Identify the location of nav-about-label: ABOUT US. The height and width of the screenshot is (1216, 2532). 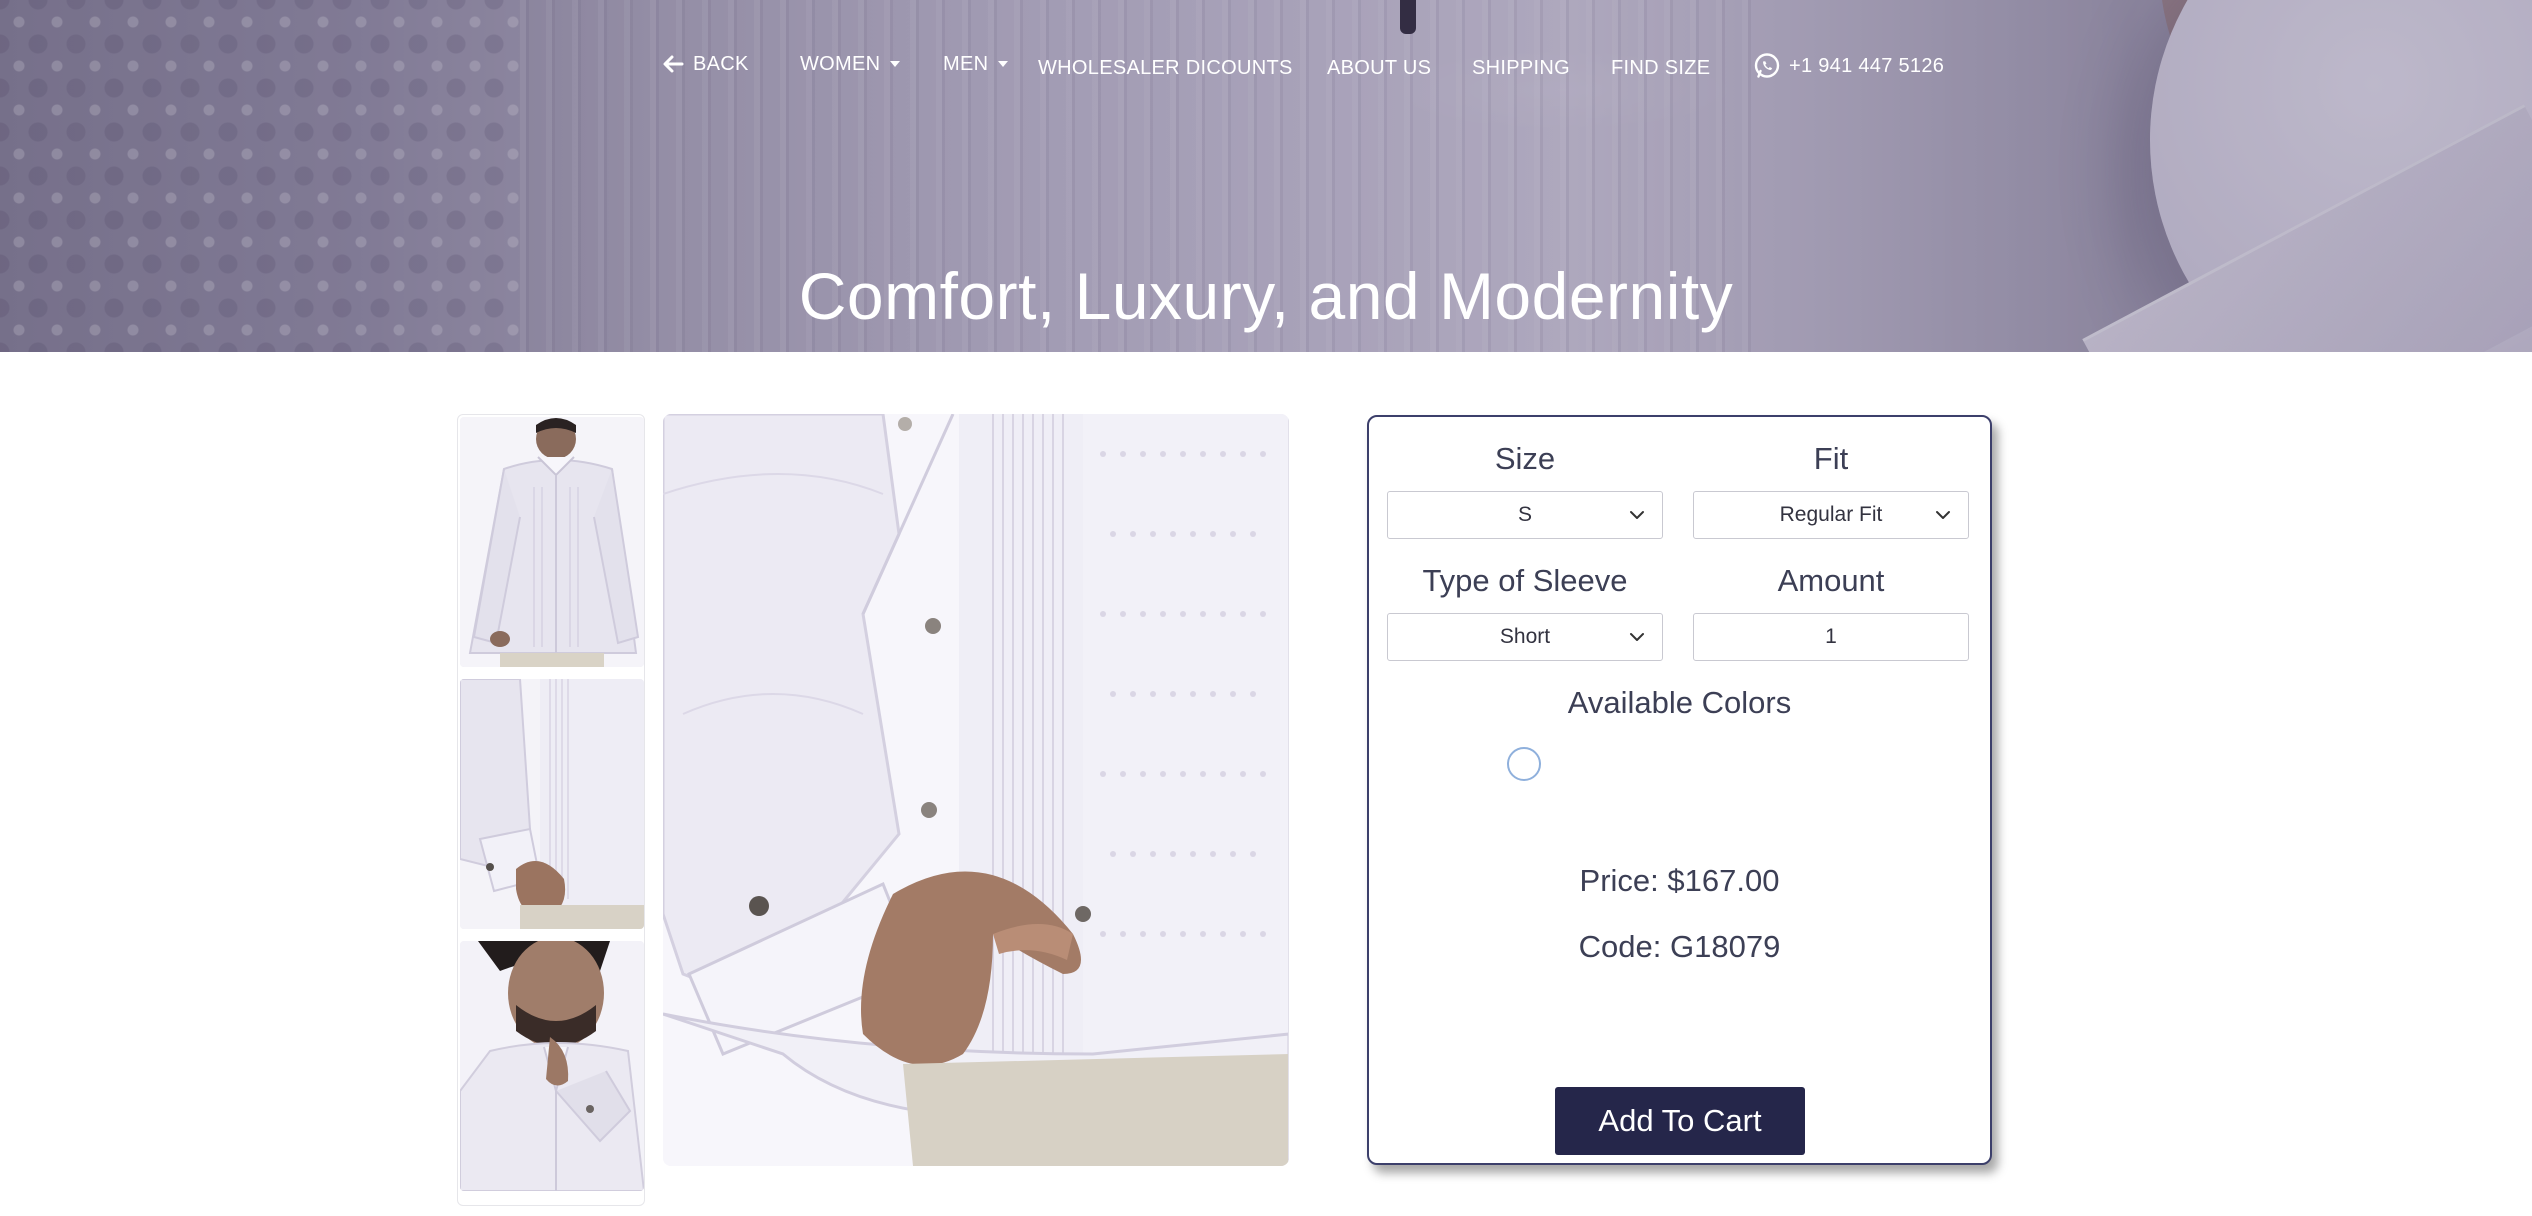
(1379, 67).